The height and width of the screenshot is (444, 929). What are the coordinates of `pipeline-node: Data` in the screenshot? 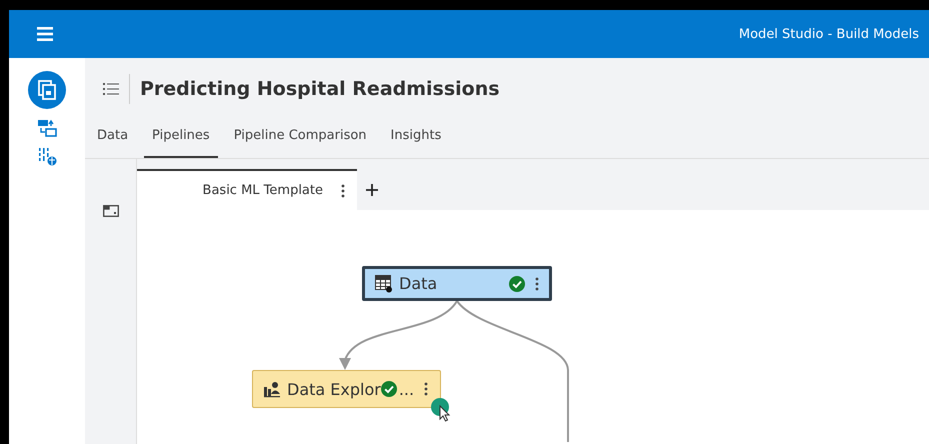 It's located at (457, 283).